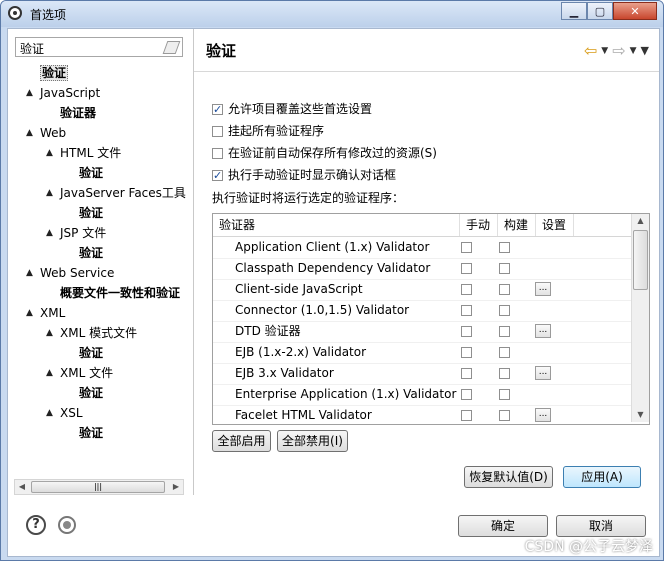 This screenshot has height=561, width=664. What do you see at coordinates (633, 51) in the screenshot?
I see `forward-menu-icon: ▼` at bounding box center [633, 51].